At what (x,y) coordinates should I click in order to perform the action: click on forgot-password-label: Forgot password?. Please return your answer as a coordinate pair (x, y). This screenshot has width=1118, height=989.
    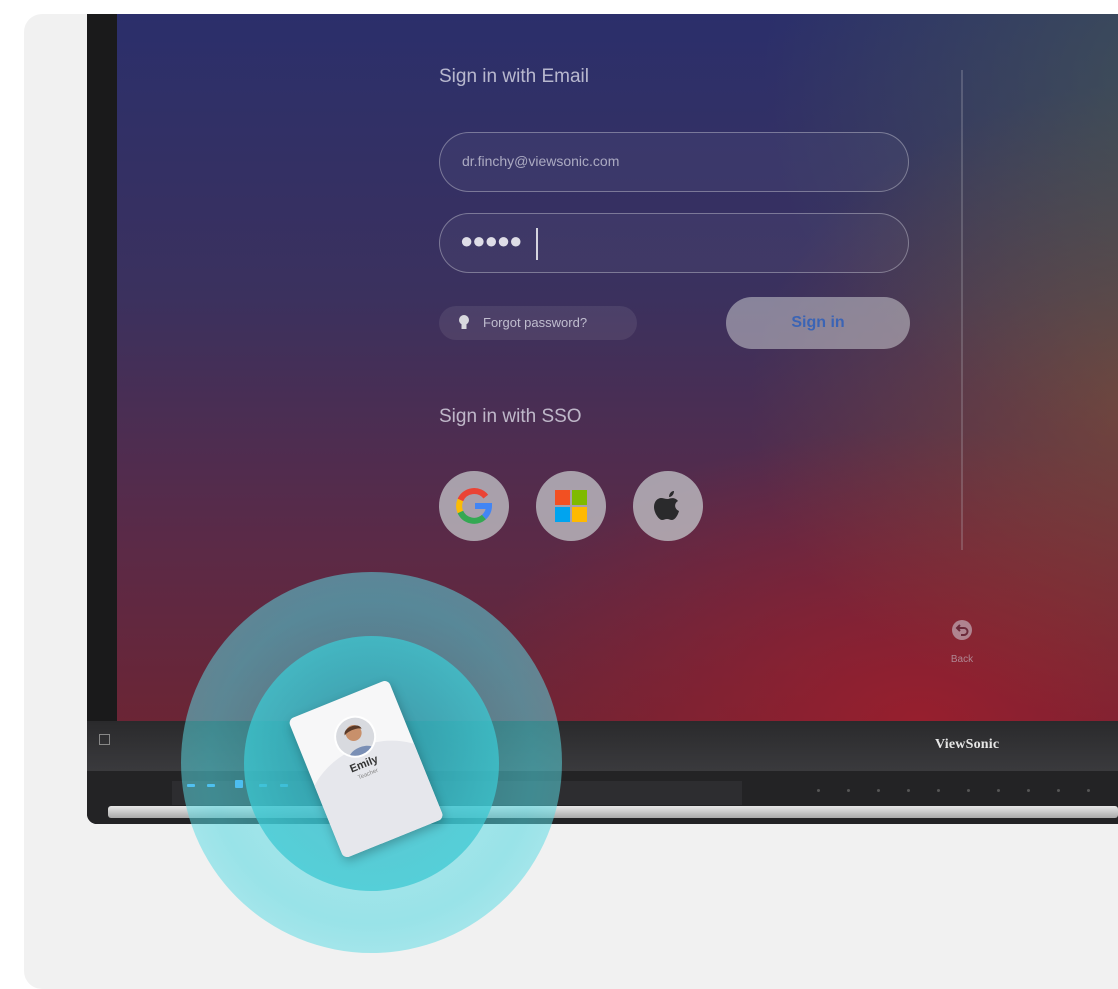
    Looking at the image, I should click on (535, 322).